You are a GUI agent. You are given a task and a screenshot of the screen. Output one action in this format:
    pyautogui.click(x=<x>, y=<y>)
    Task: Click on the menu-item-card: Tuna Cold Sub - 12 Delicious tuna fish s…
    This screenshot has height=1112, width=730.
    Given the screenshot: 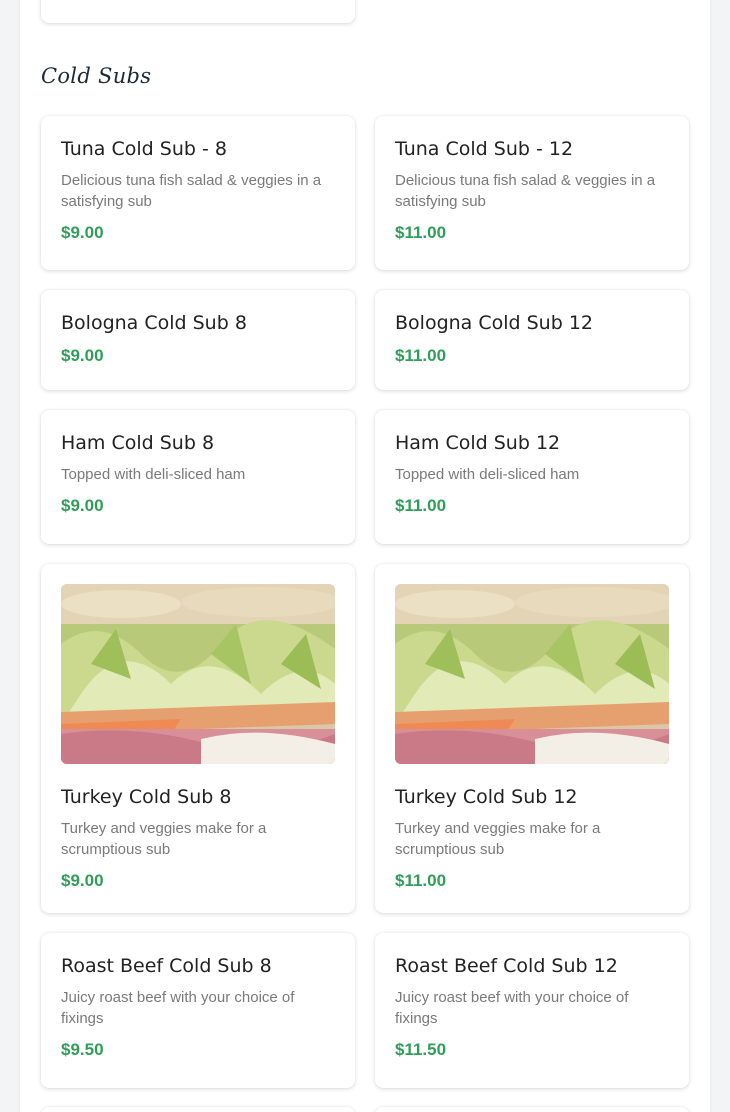 What is the action you would take?
    pyautogui.click(x=532, y=193)
    